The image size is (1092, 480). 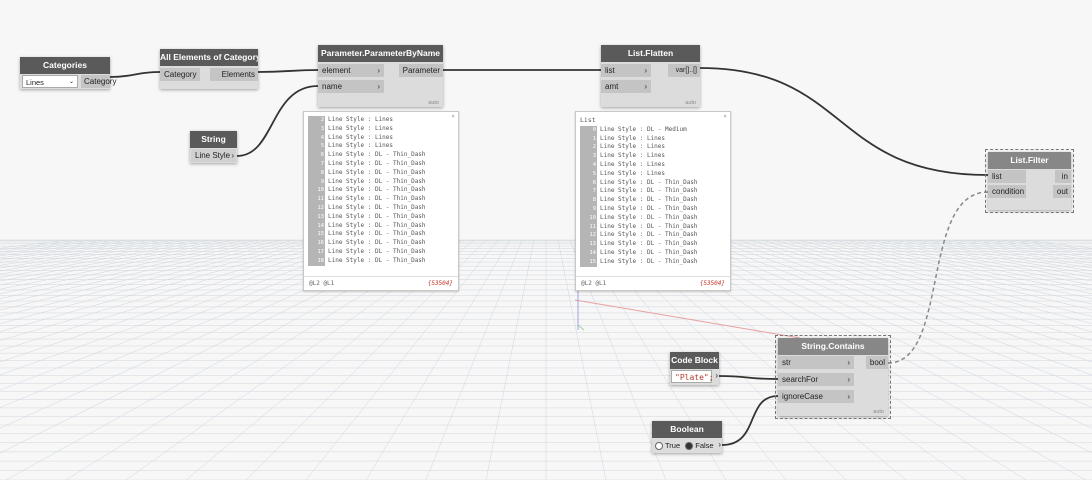 I want to click on wire-category-to-allelements, so click(x=135, y=74).